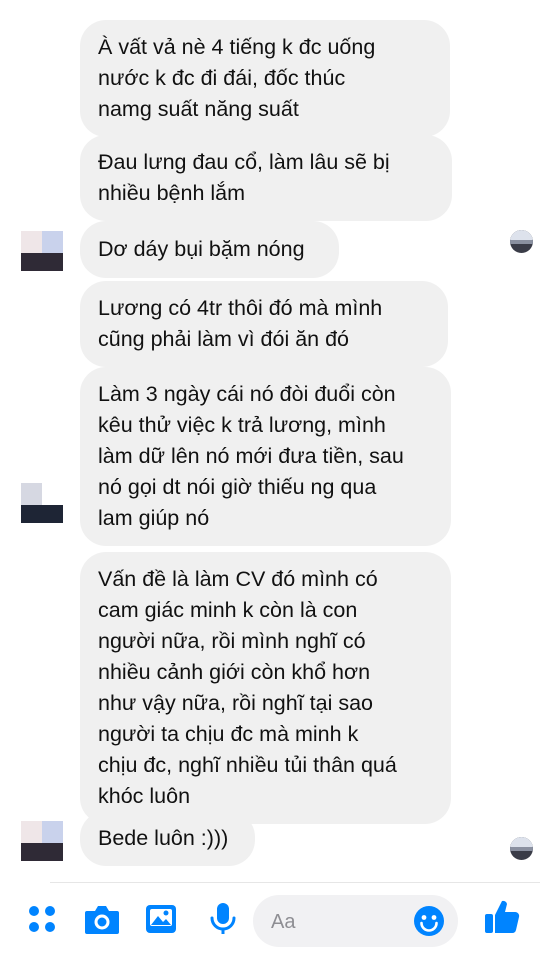  What do you see at coordinates (341, 922) in the screenshot?
I see `message-input` at bounding box center [341, 922].